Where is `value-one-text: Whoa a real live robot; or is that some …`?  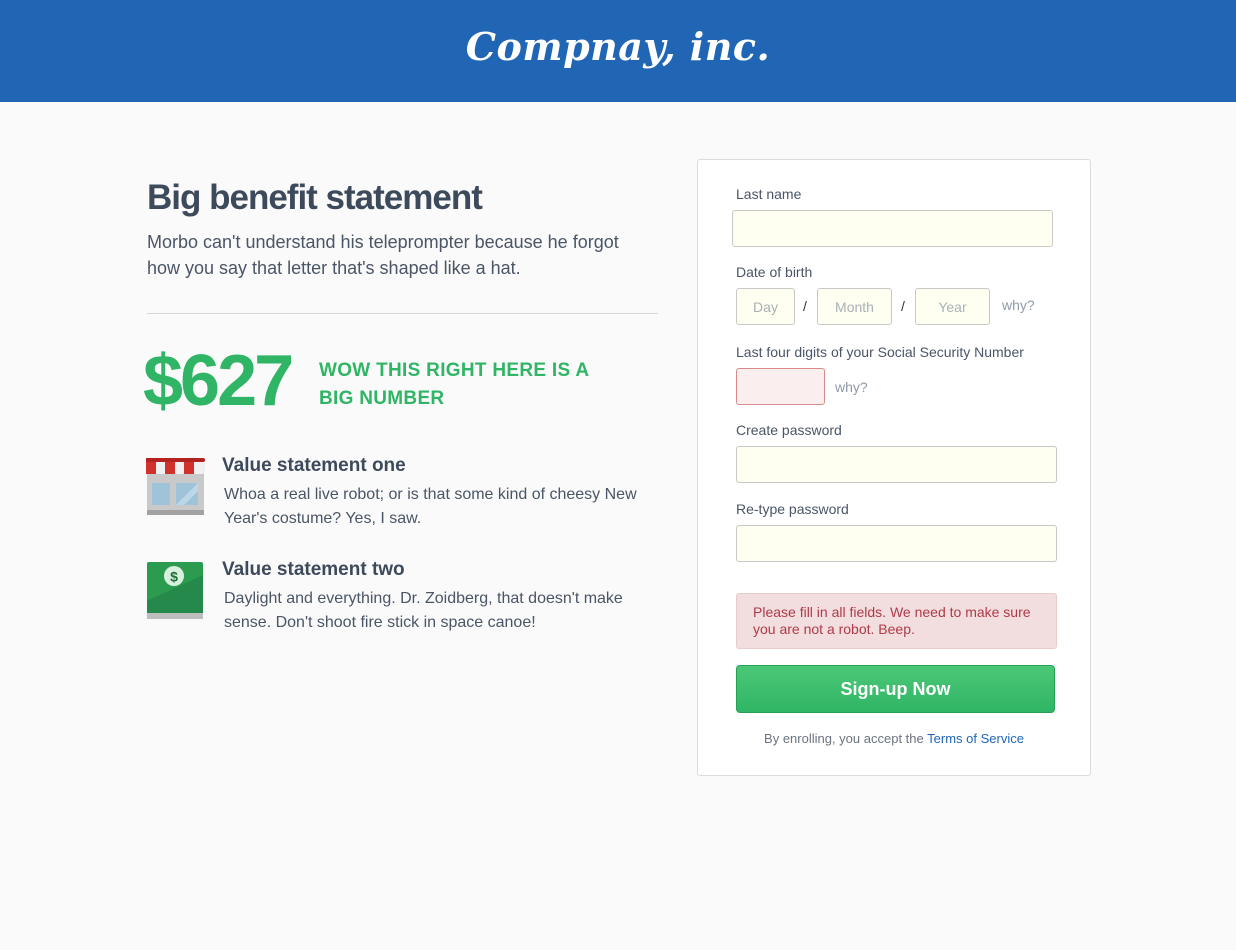 value-one-text: Whoa a real live robot; or is that some … is located at coordinates (430, 506).